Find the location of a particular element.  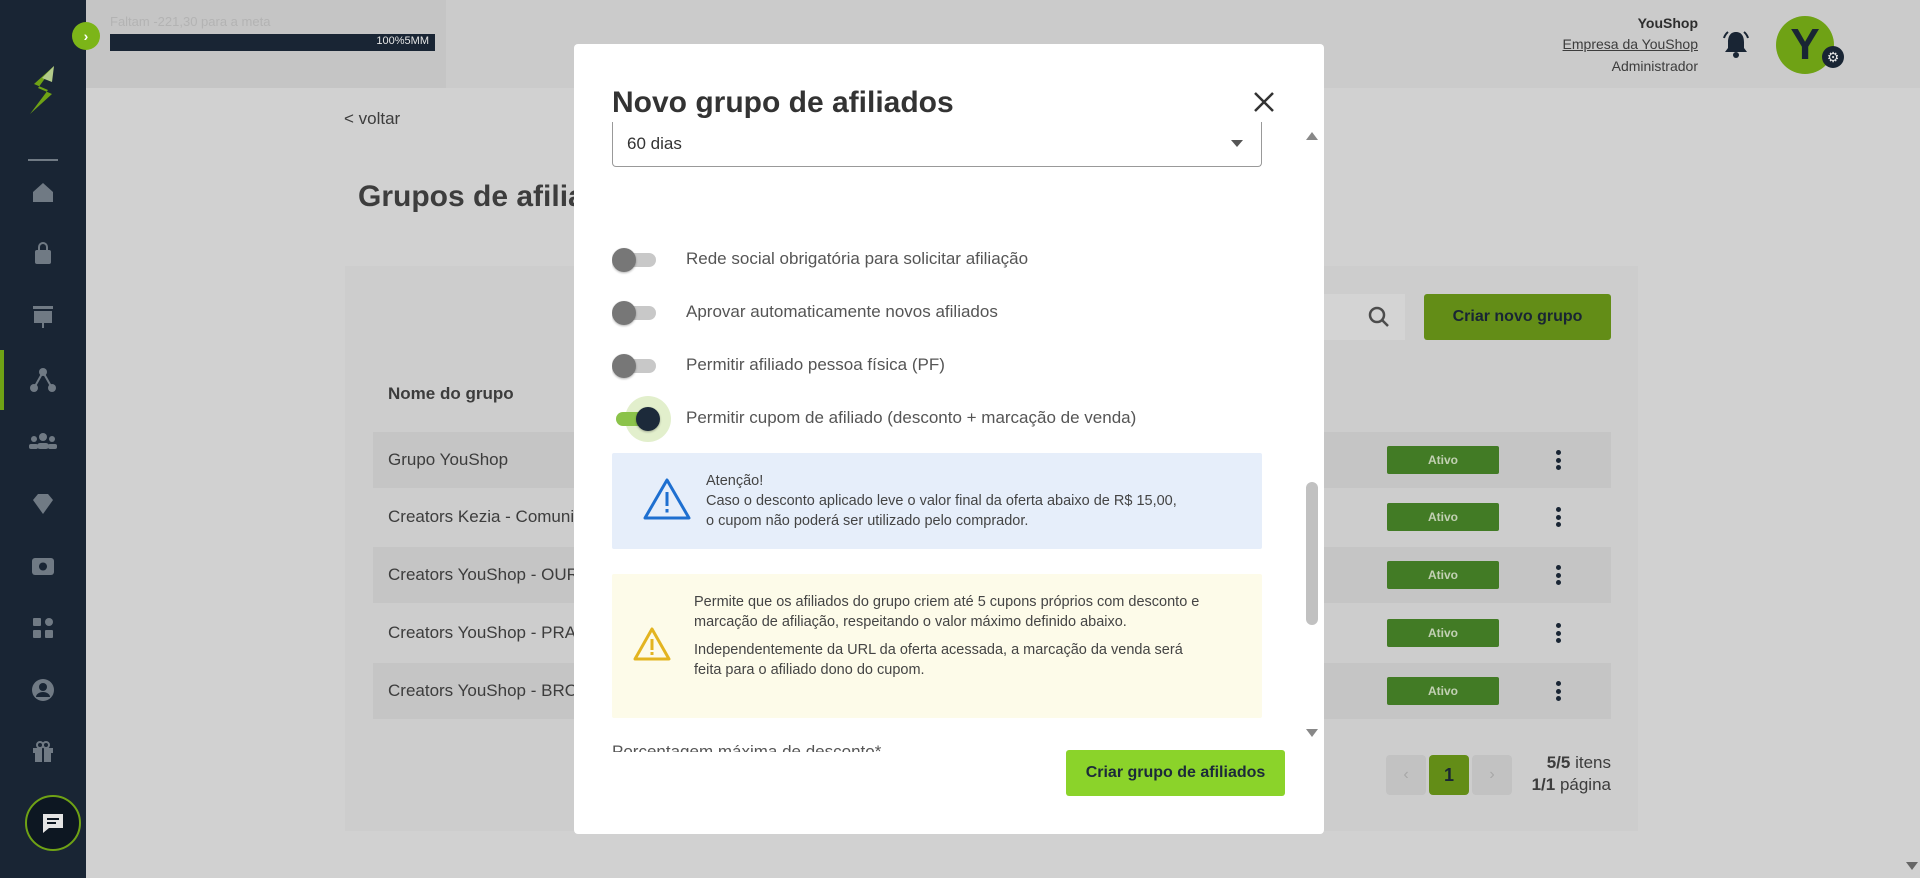

chevron-right-icon: › is located at coordinates (86, 36).